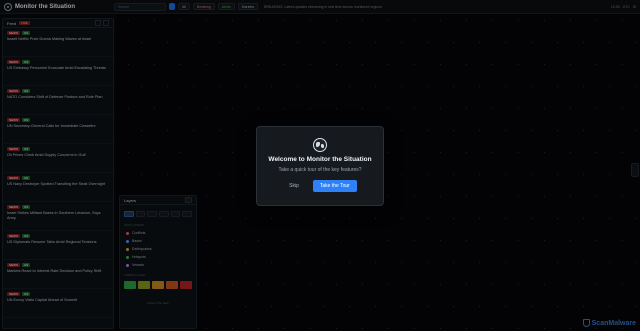  I want to click on take-tour-button: Take the Tour, so click(334, 186).